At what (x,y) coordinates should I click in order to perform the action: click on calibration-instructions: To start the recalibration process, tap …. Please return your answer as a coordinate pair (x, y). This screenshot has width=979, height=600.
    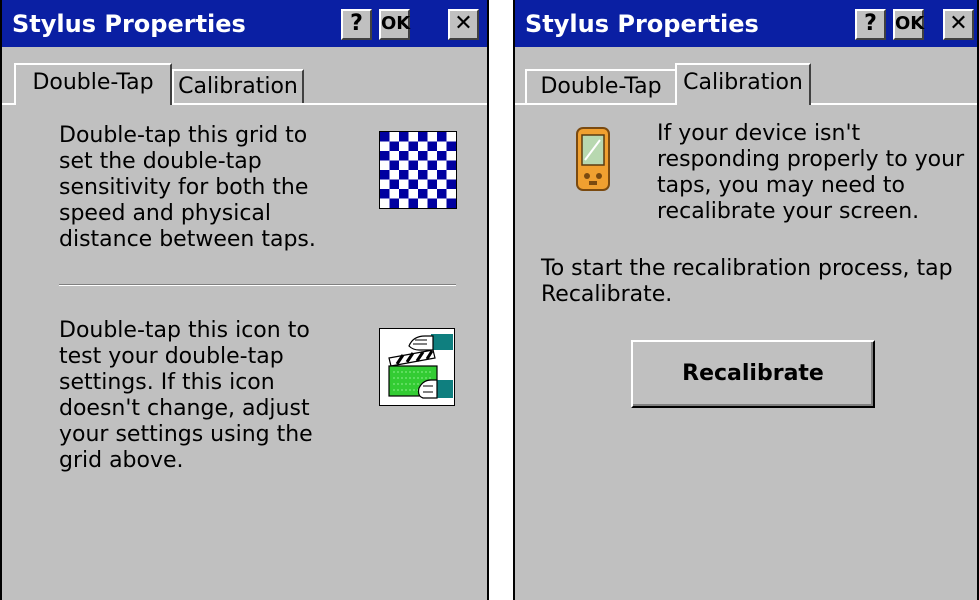
    Looking at the image, I should click on (747, 281).